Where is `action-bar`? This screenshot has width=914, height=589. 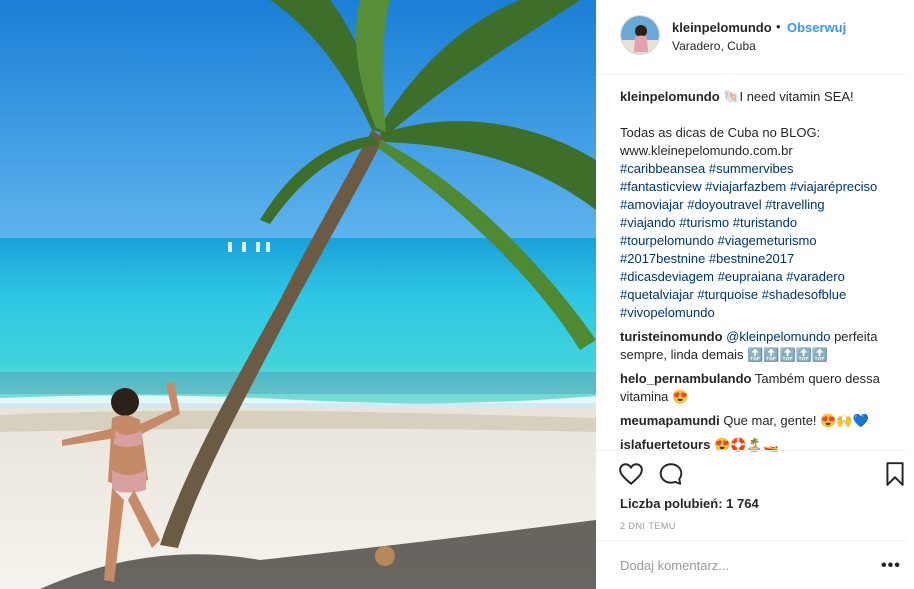 action-bar is located at coordinates (751, 472).